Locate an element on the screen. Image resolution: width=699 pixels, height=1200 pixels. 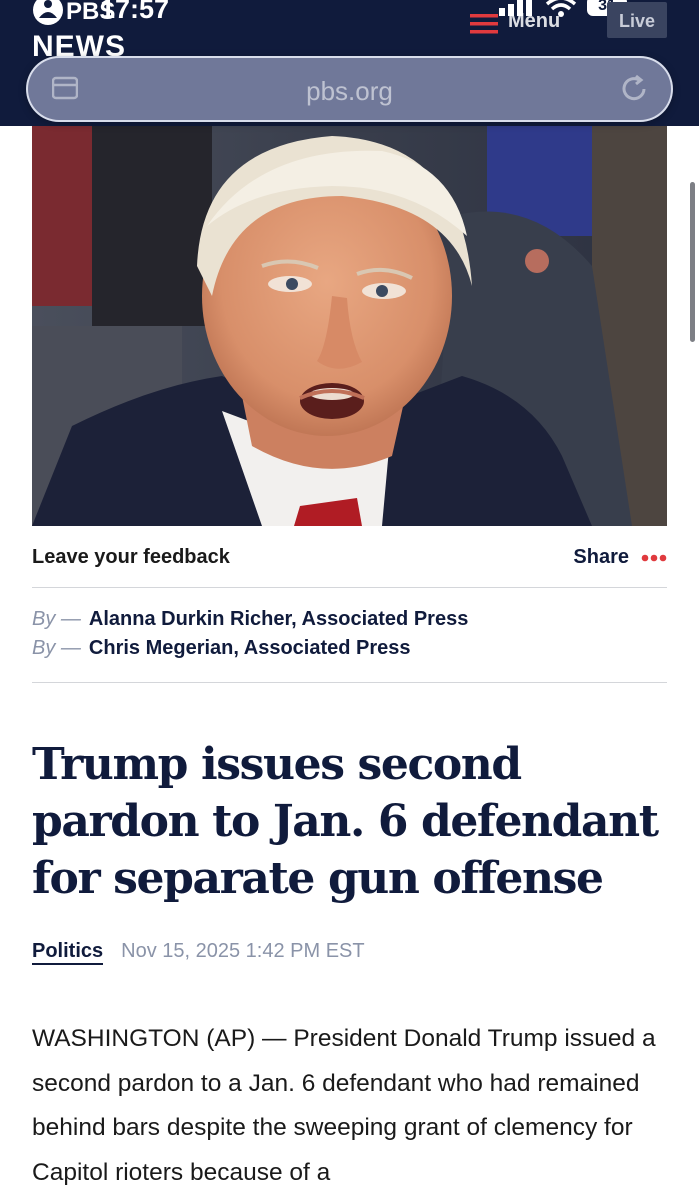
more-dots-icon is located at coordinates (654, 558).